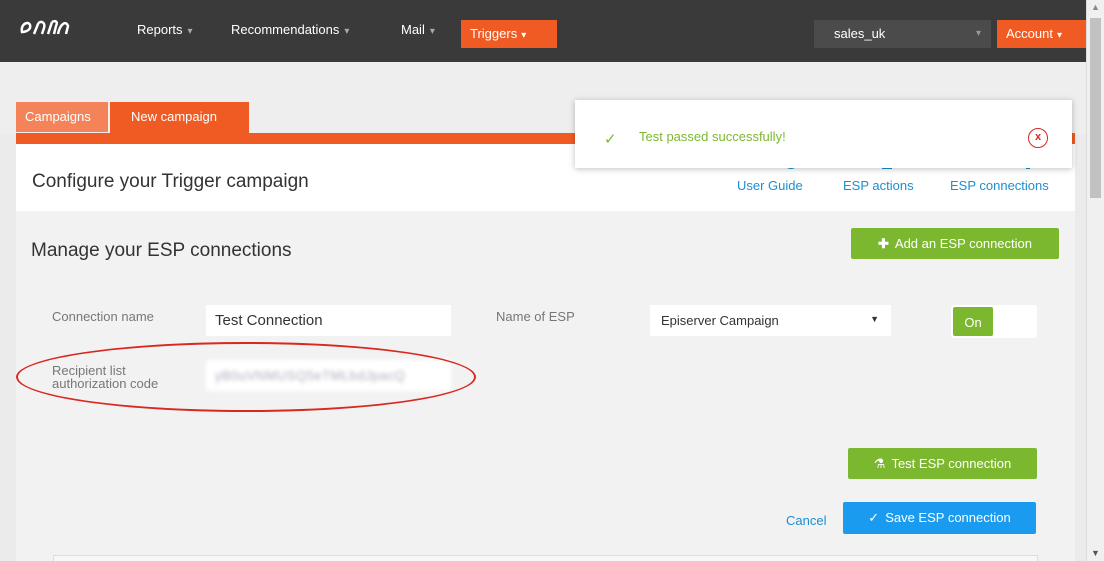 The width and height of the screenshot is (1104, 561). What do you see at coordinates (951, 463) in the screenshot?
I see `test-esp-connection-label: Test ESP connection` at bounding box center [951, 463].